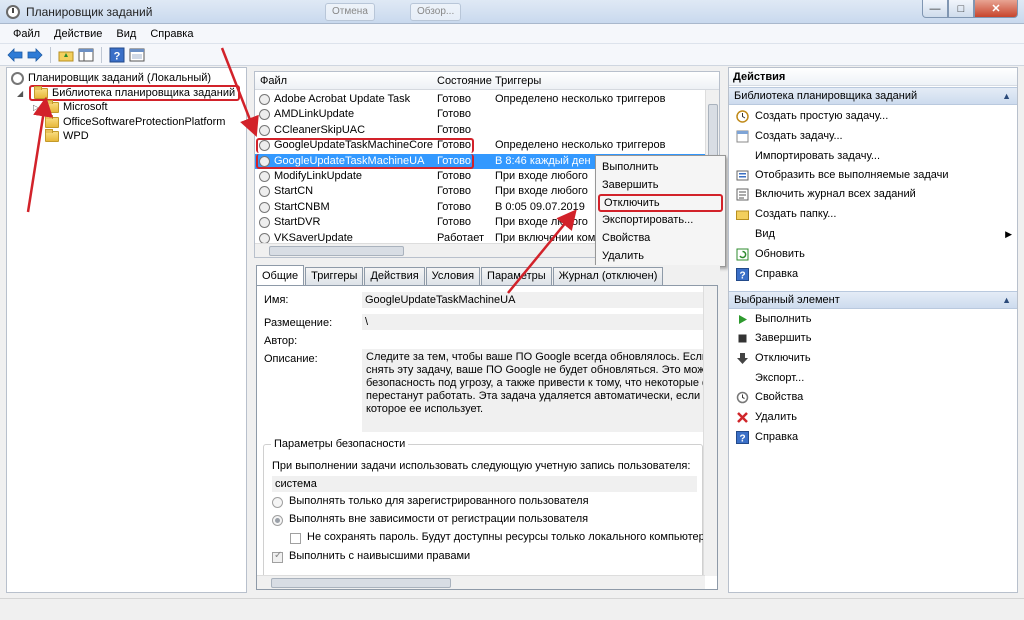 The image size is (1024, 620). What do you see at coordinates (518, 81) in the screenshot?
I see `column-header-triggers: Триггеры` at bounding box center [518, 81].